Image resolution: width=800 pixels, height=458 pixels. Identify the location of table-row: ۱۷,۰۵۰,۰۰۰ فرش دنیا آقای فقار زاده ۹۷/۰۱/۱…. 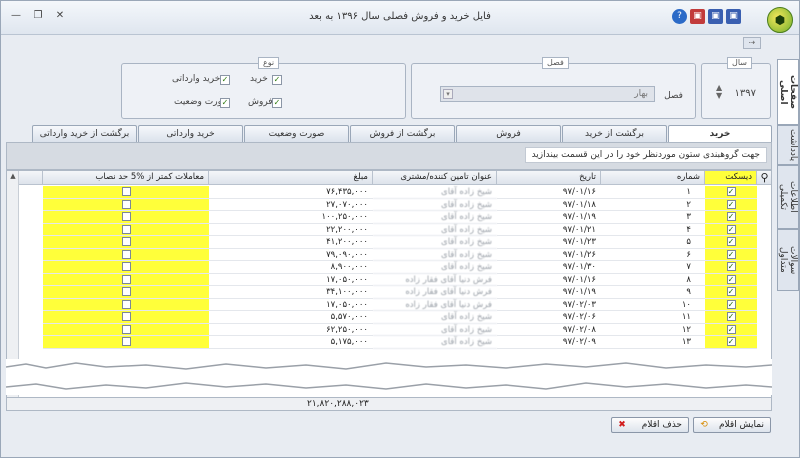
(389, 279).